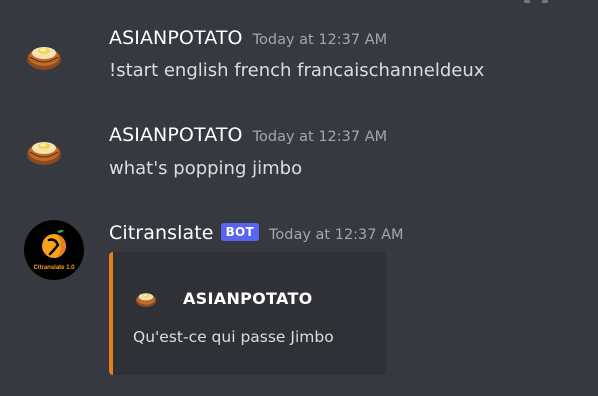  I want to click on citranslate-logo-icon: Citranslate 1.0, so click(54, 250).